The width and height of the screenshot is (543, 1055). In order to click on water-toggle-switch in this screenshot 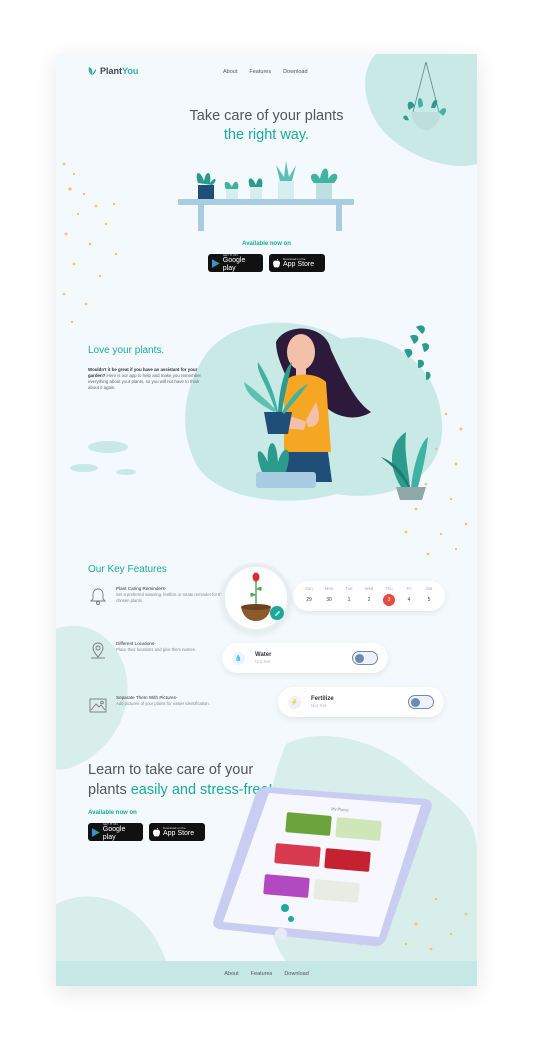, I will do `click(365, 658)`.